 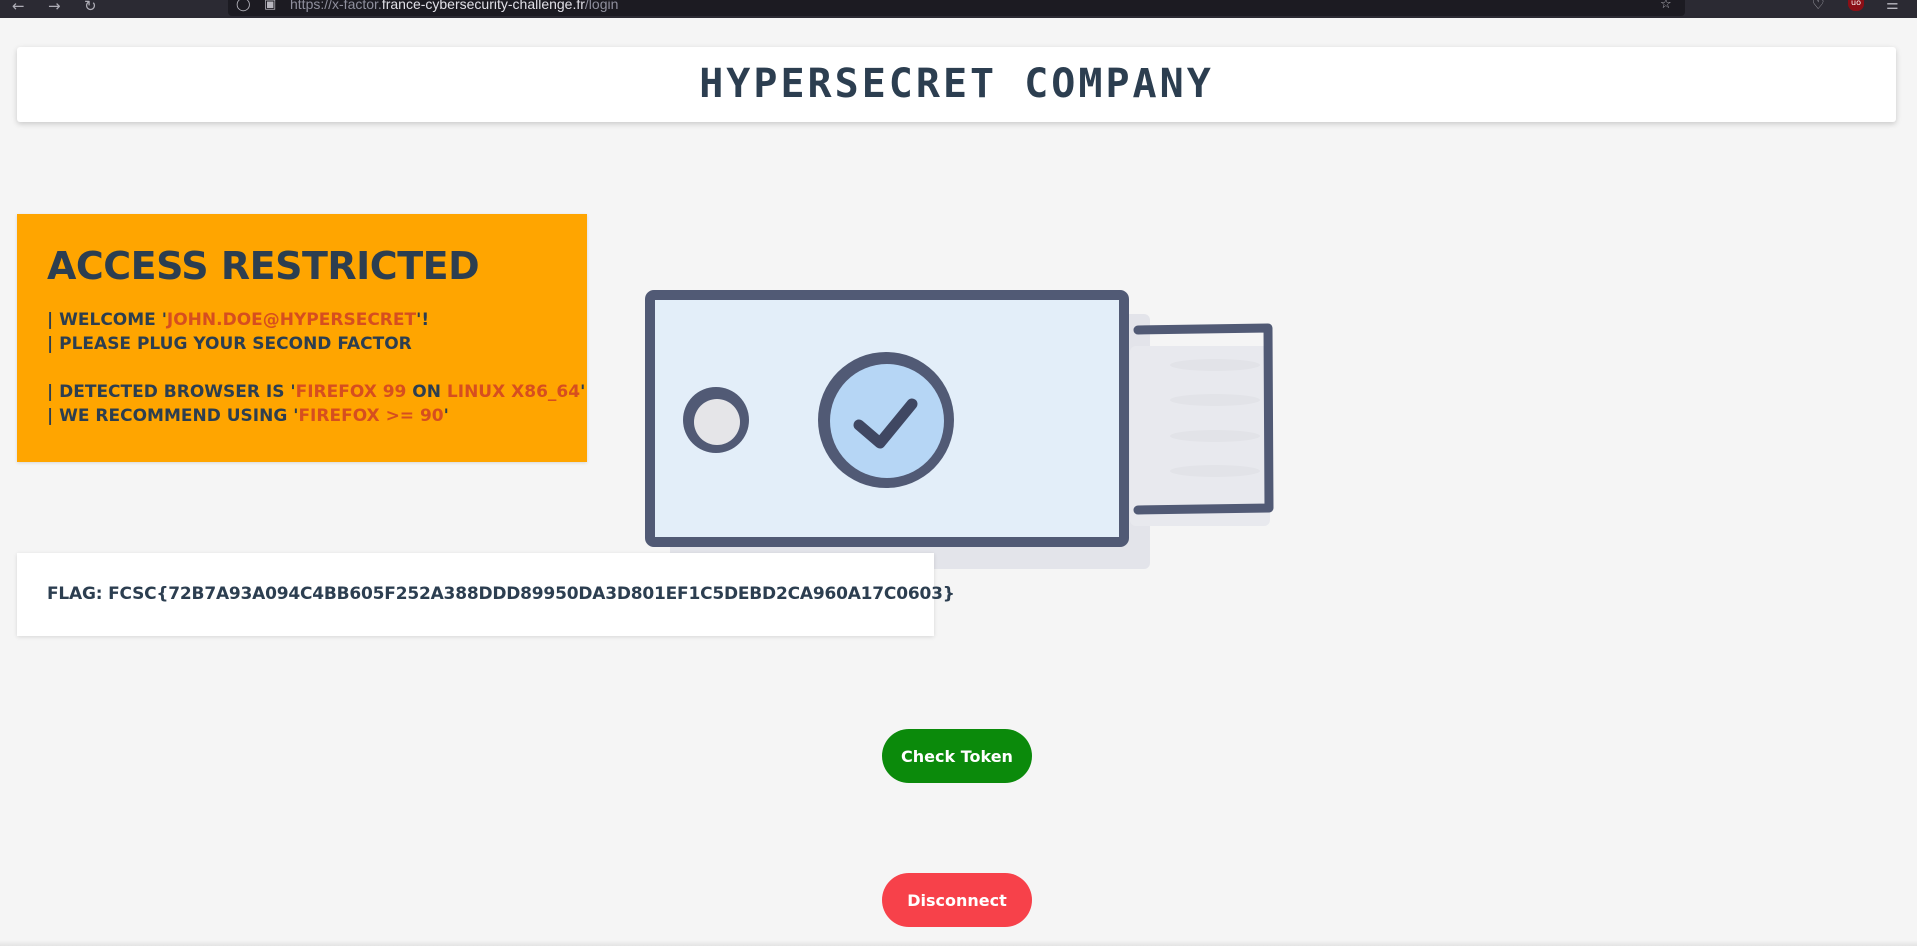 What do you see at coordinates (423, 320) in the screenshot?
I see `welcome-suffix: '!` at bounding box center [423, 320].